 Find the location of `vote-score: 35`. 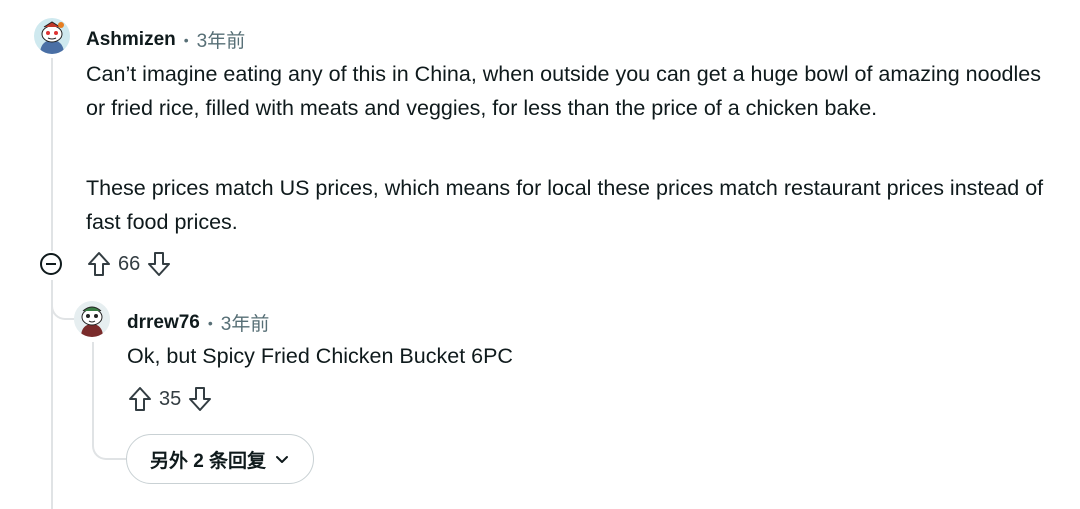

vote-score: 35 is located at coordinates (170, 398).